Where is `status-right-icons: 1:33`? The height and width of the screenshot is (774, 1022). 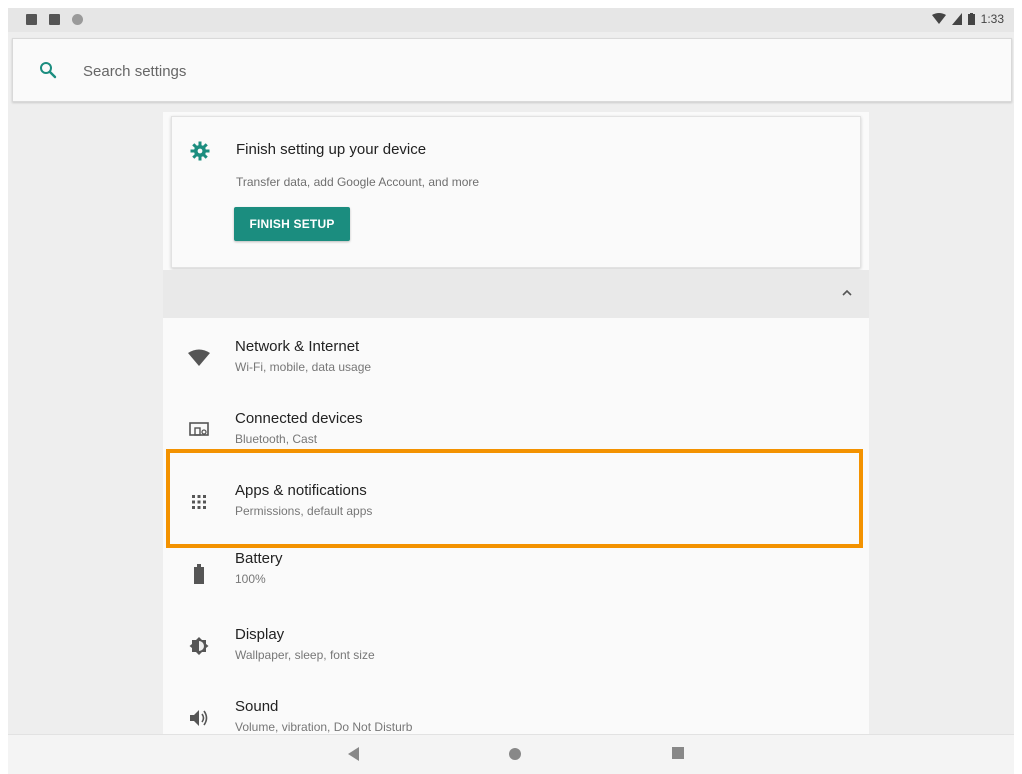 status-right-icons: 1:33 is located at coordinates (967, 19).